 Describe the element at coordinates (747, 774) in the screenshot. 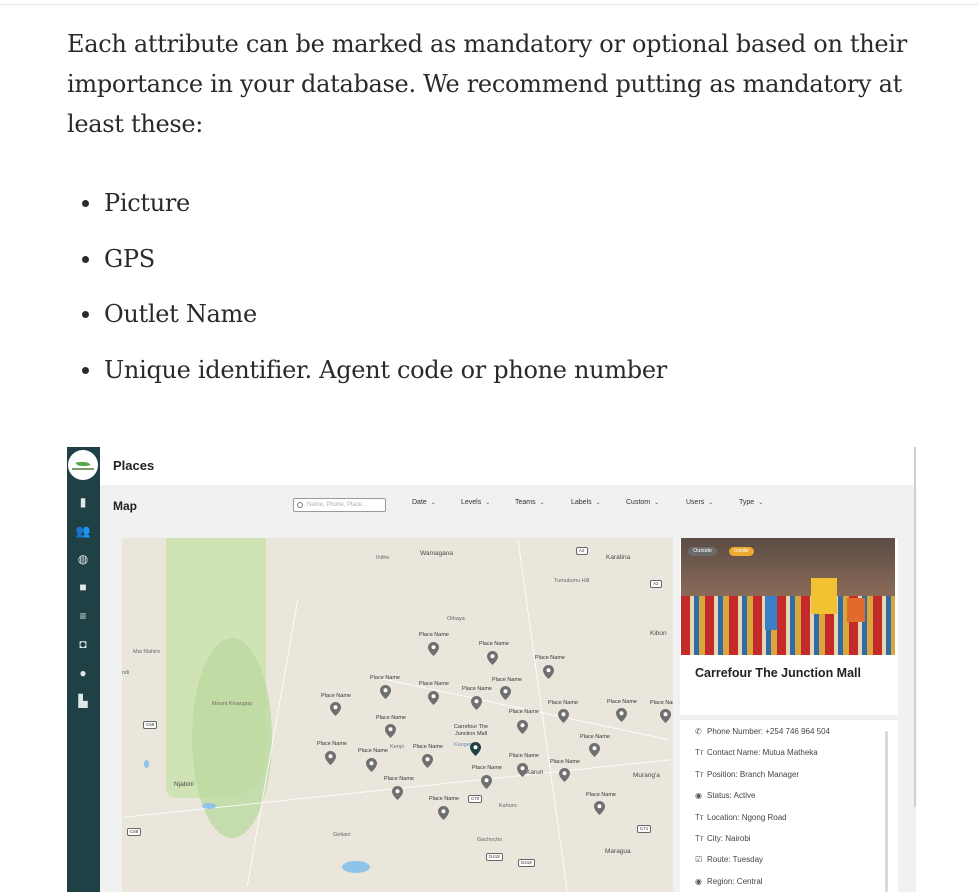

I see `attribute-position: Tт Position: Branch Manager` at that location.